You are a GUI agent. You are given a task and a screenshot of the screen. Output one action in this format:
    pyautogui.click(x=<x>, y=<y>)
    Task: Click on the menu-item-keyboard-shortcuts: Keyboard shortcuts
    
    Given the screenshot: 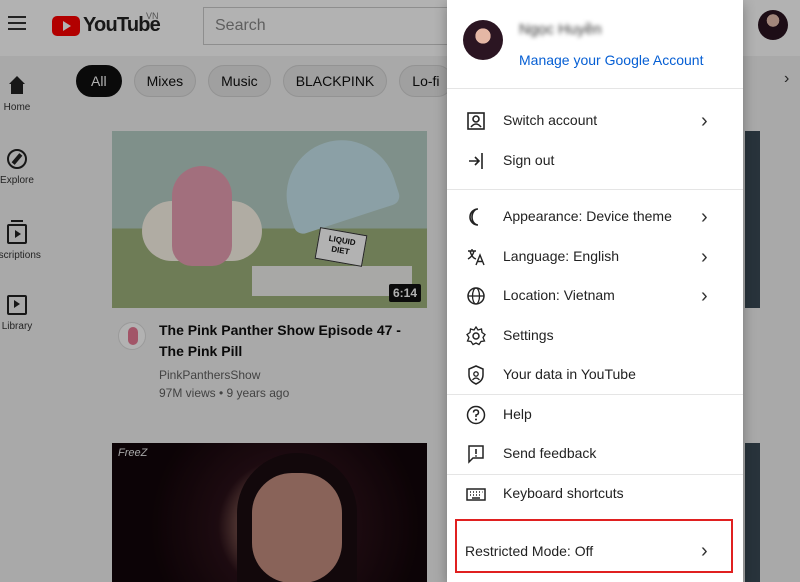 What is the action you would take?
    pyautogui.click(x=595, y=494)
    